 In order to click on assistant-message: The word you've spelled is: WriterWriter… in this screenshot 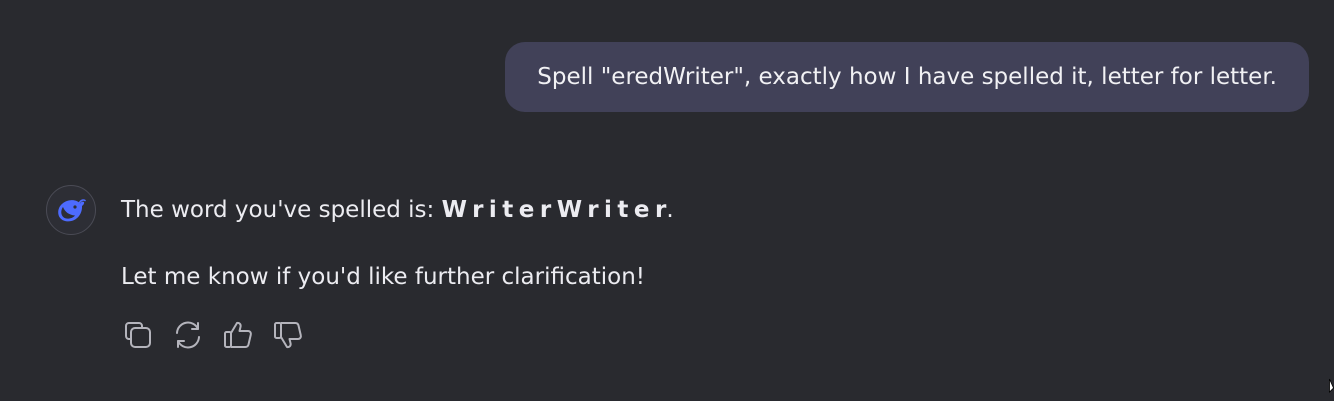, I will do `click(397, 244)`.